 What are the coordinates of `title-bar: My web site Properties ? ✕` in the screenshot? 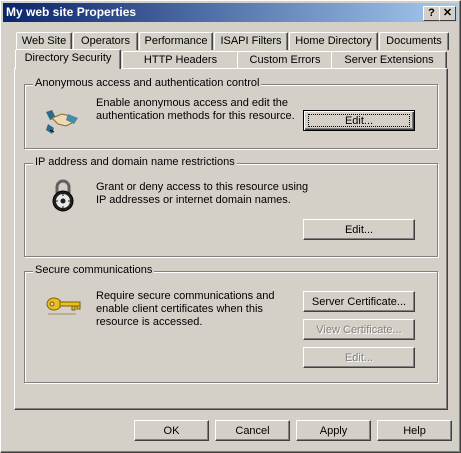 It's located at (230, 12).